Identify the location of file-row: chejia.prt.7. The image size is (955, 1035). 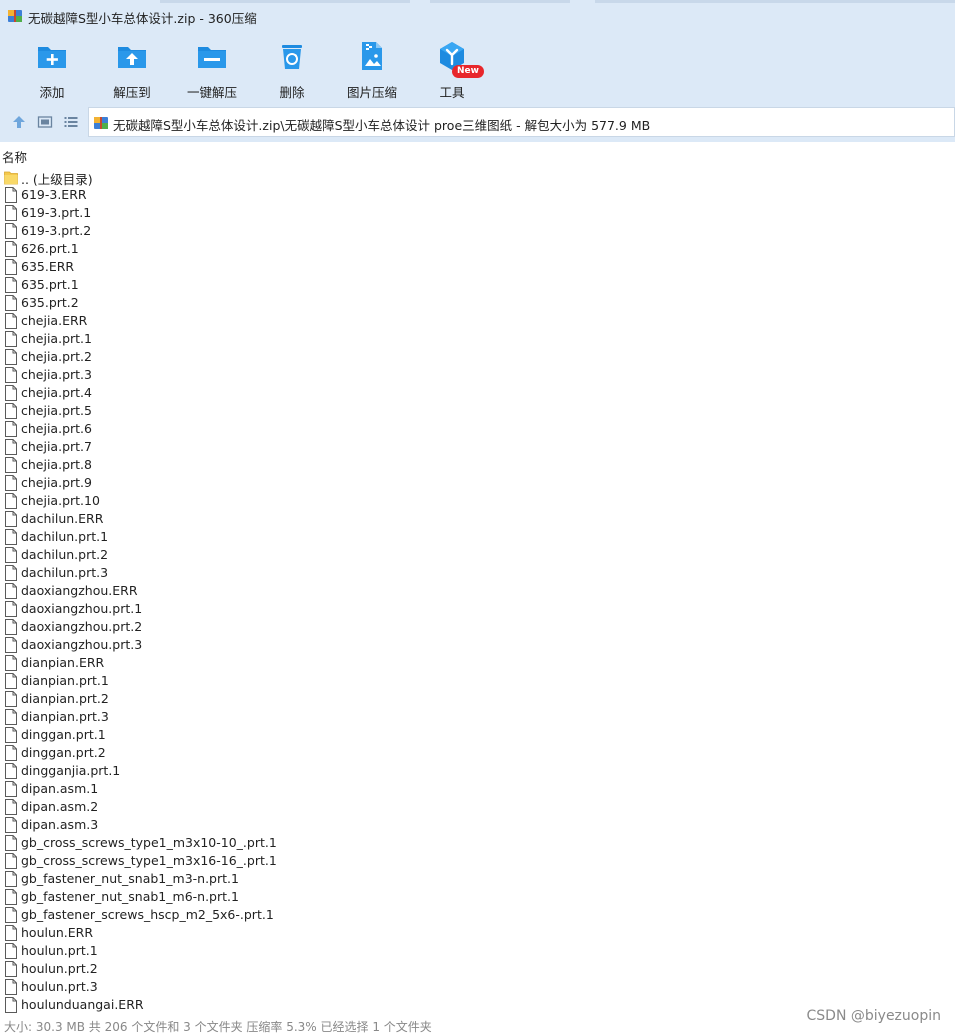
(477, 447).